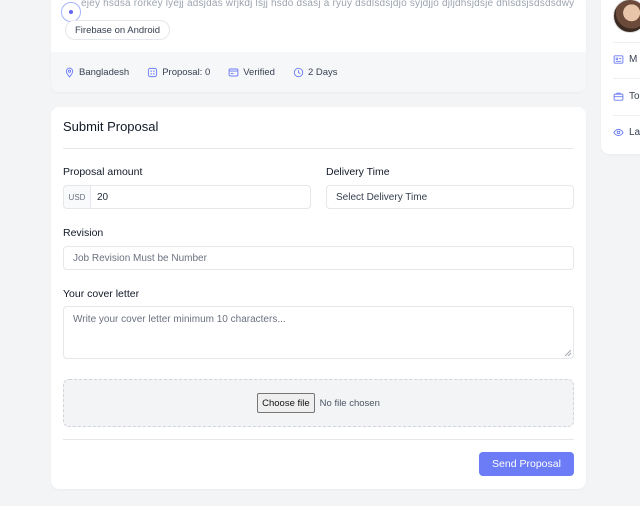 This screenshot has height=506, width=640. What do you see at coordinates (111, 126) in the screenshot?
I see `page-title: Submit Proposal` at bounding box center [111, 126].